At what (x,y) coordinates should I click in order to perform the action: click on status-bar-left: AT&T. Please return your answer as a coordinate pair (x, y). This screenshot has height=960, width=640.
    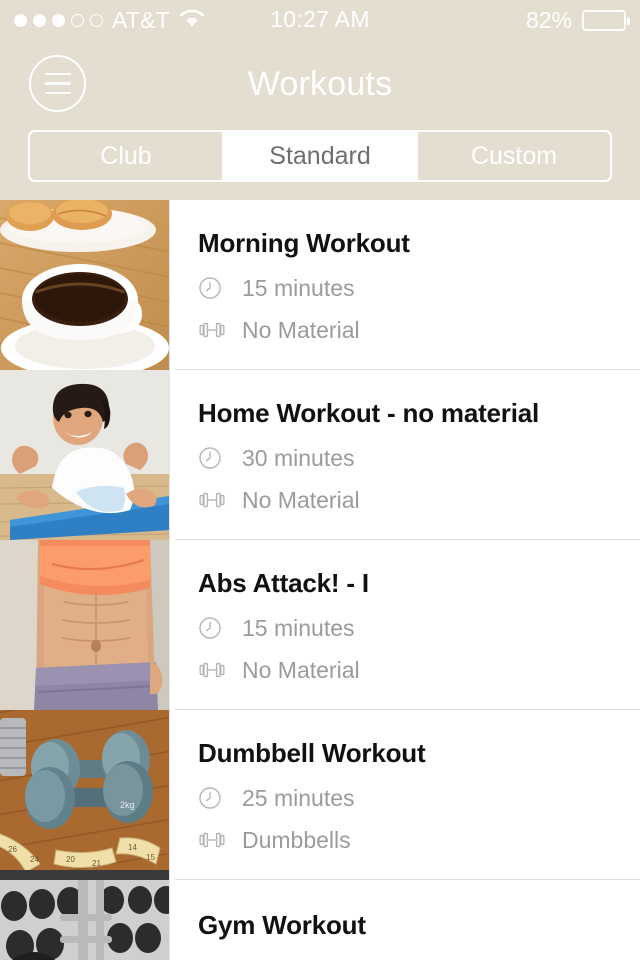
    Looking at the image, I should click on (109, 20).